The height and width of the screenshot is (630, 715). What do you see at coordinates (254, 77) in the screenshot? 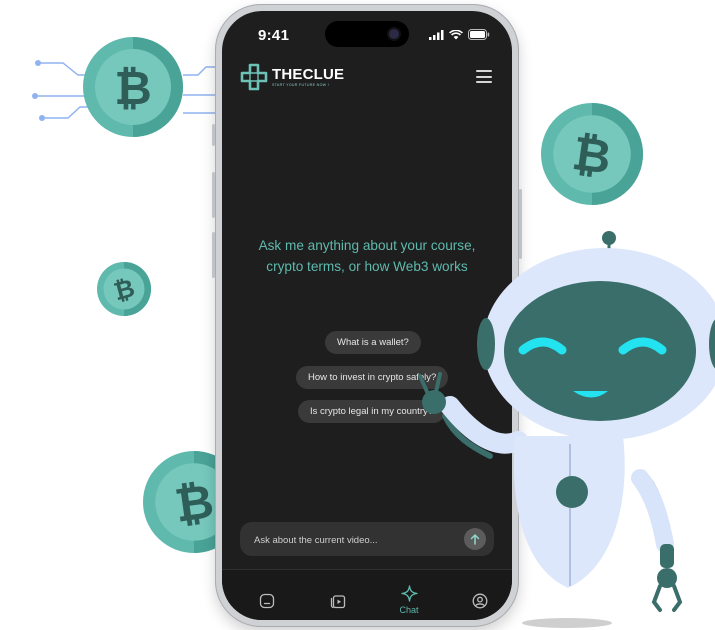
I see `logo-mark-icon` at bounding box center [254, 77].